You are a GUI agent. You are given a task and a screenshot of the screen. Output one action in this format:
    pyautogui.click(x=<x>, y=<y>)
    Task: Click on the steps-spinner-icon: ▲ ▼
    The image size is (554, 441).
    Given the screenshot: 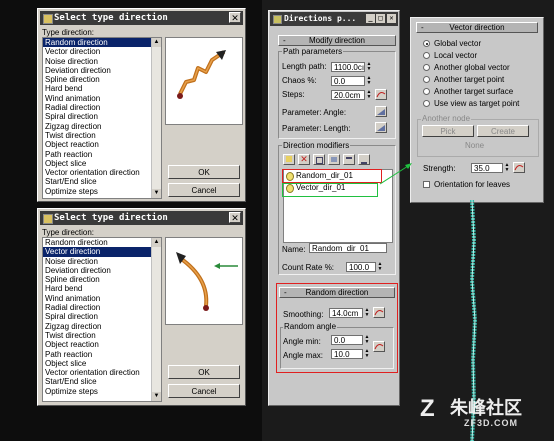 What is the action you would take?
    pyautogui.click(x=369, y=95)
    